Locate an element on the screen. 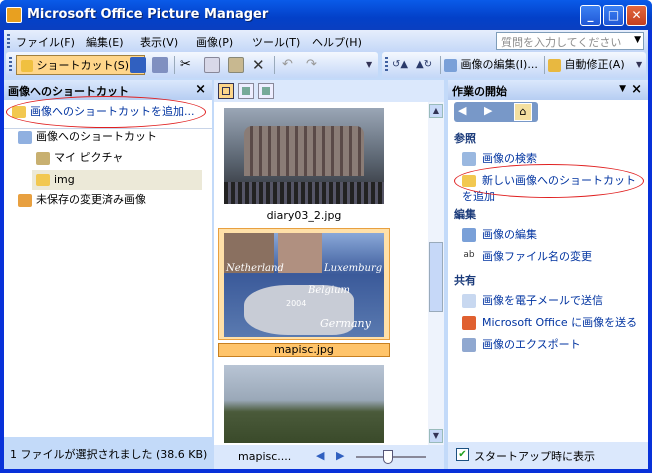  paste-button is located at coordinates (236, 65).